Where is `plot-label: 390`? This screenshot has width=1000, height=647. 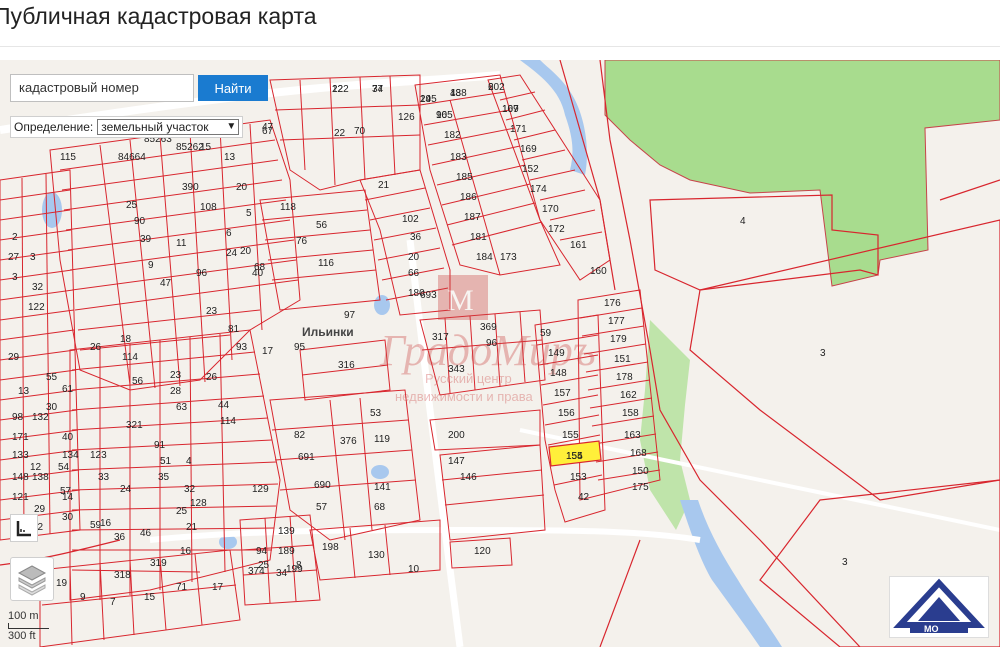 plot-label: 390 is located at coordinates (190, 187).